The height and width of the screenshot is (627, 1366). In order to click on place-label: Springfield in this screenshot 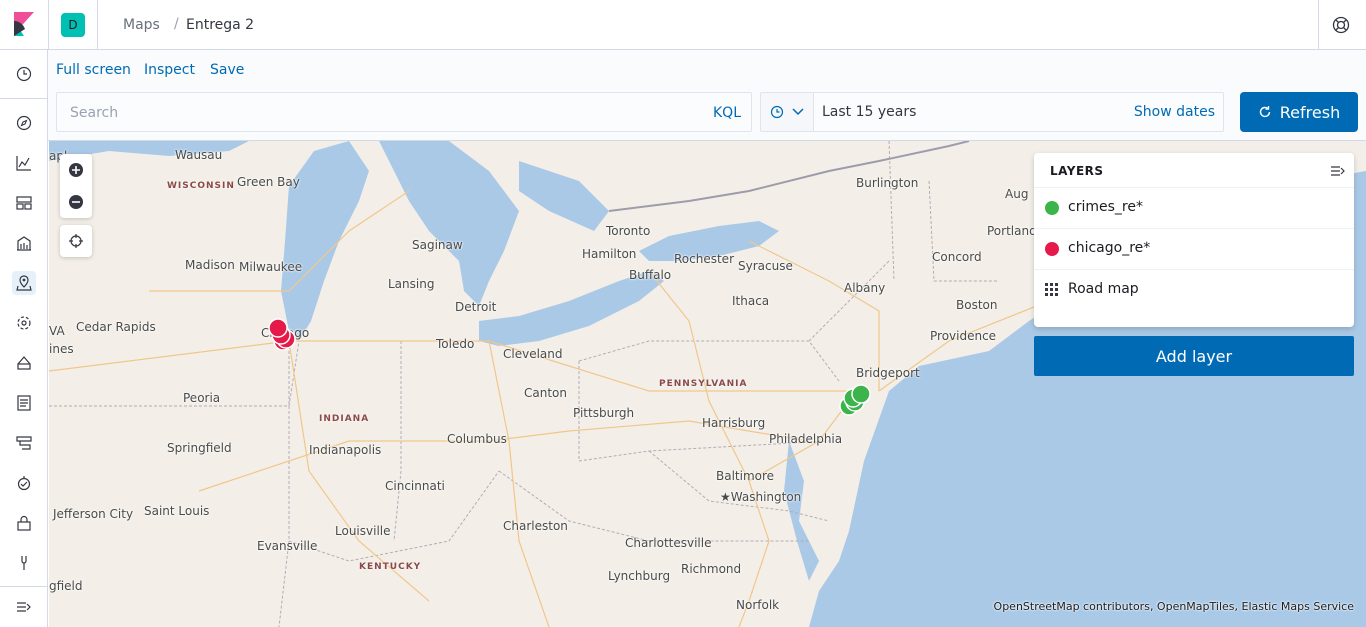, I will do `click(199, 448)`.